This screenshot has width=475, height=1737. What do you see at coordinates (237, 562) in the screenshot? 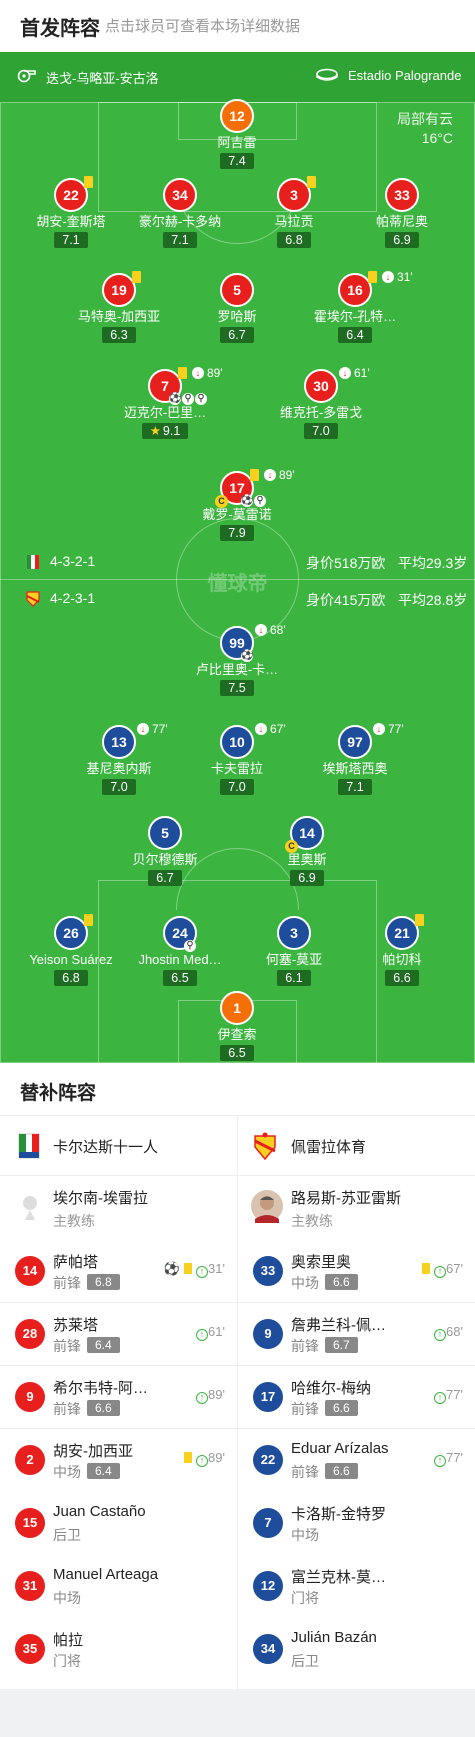
I see `home-formation-row: 4-3-2-1 身价518万欧 平均29.3岁` at bounding box center [237, 562].